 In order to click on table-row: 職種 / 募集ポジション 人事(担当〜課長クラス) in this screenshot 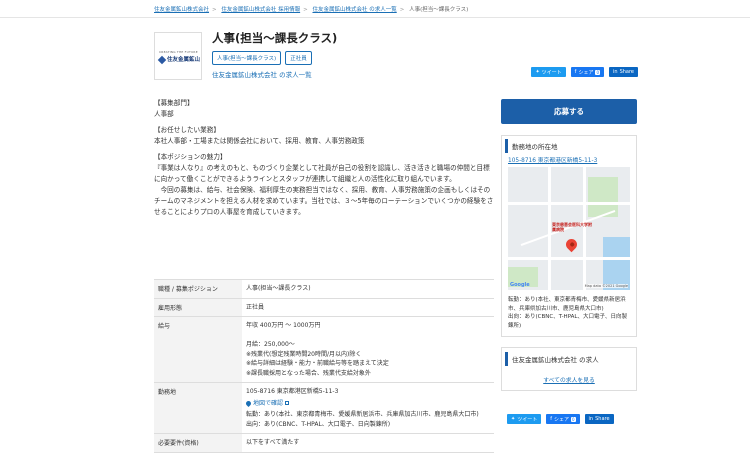, I will do `click(324, 289)`.